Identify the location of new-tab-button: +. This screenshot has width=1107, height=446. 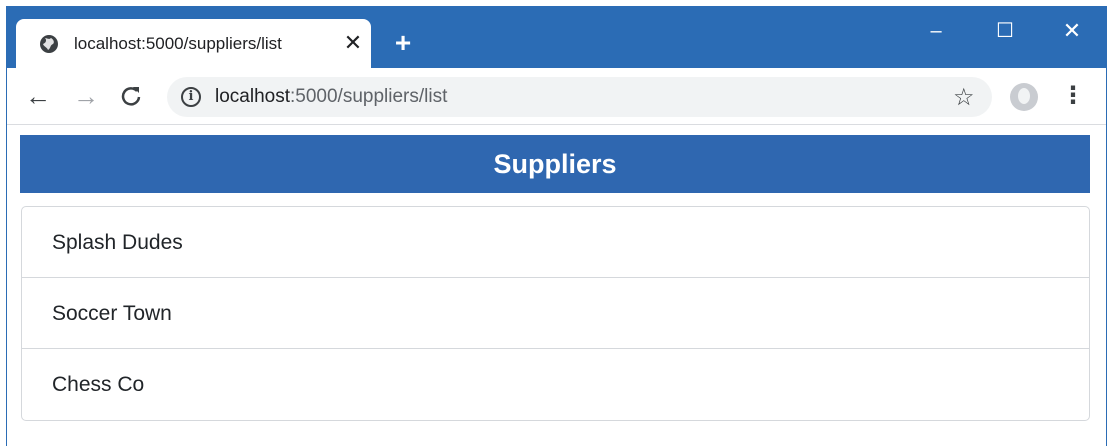
(403, 43).